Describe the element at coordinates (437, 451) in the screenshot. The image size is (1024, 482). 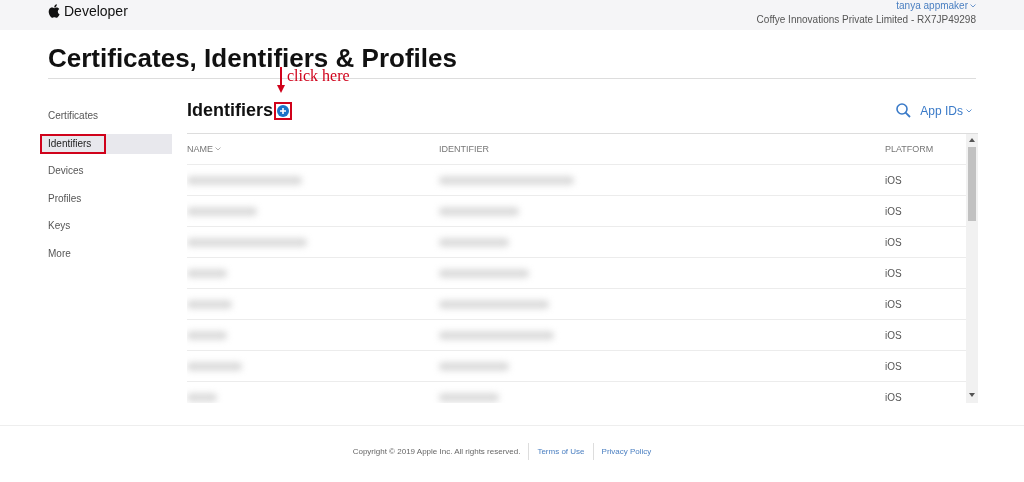
I see `copyright-text: Copyright © 2019 Apple Inc. All rights reserved.` at that location.